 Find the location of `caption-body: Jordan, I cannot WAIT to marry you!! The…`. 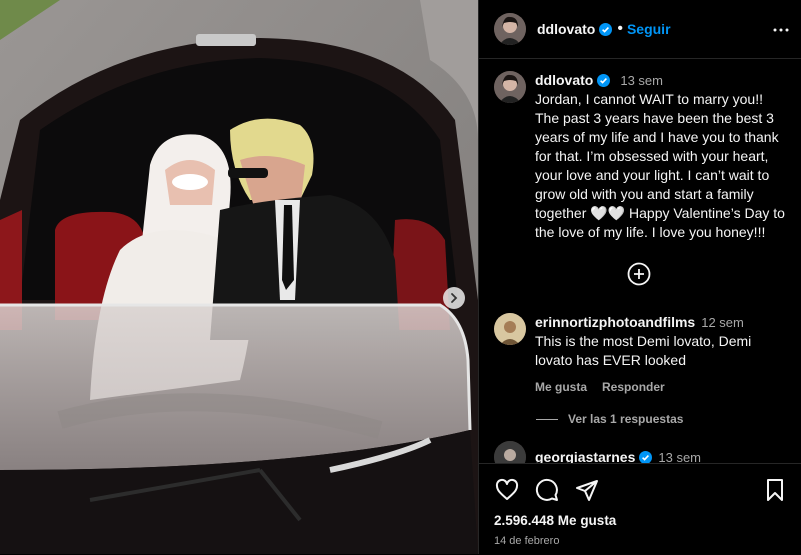

caption-body: Jordan, I cannot WAIT to marry you!! The… is located at coordinates (662, 165).